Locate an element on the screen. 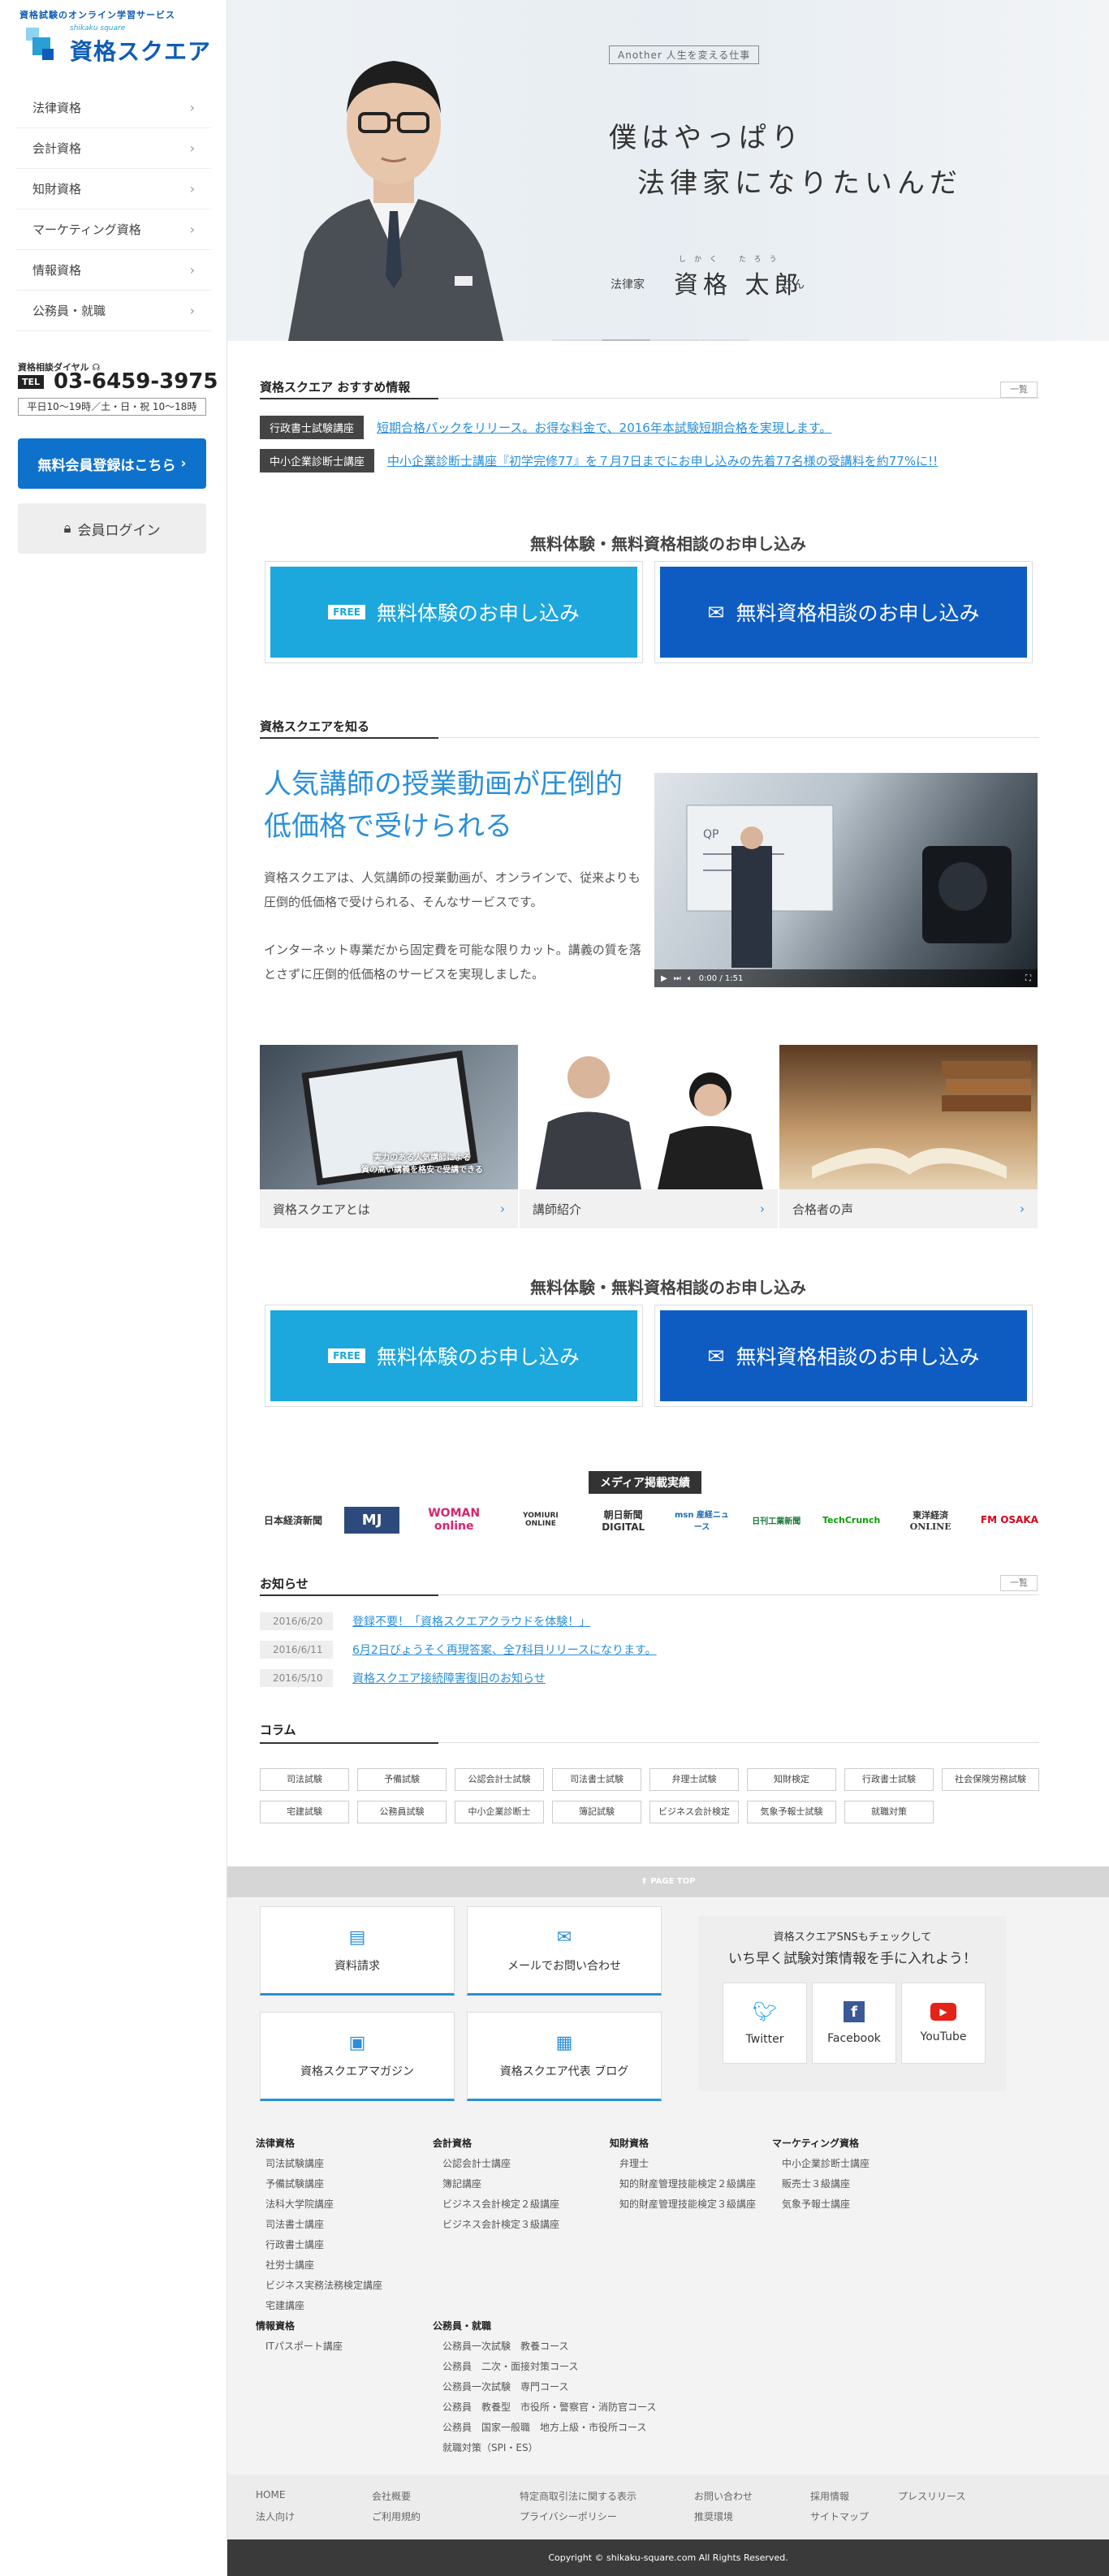  card-about: 実力のある人気講師による 質の高い講義を格安で受講できる 資格スクエアとは › is located at coordinates (389, 1136).